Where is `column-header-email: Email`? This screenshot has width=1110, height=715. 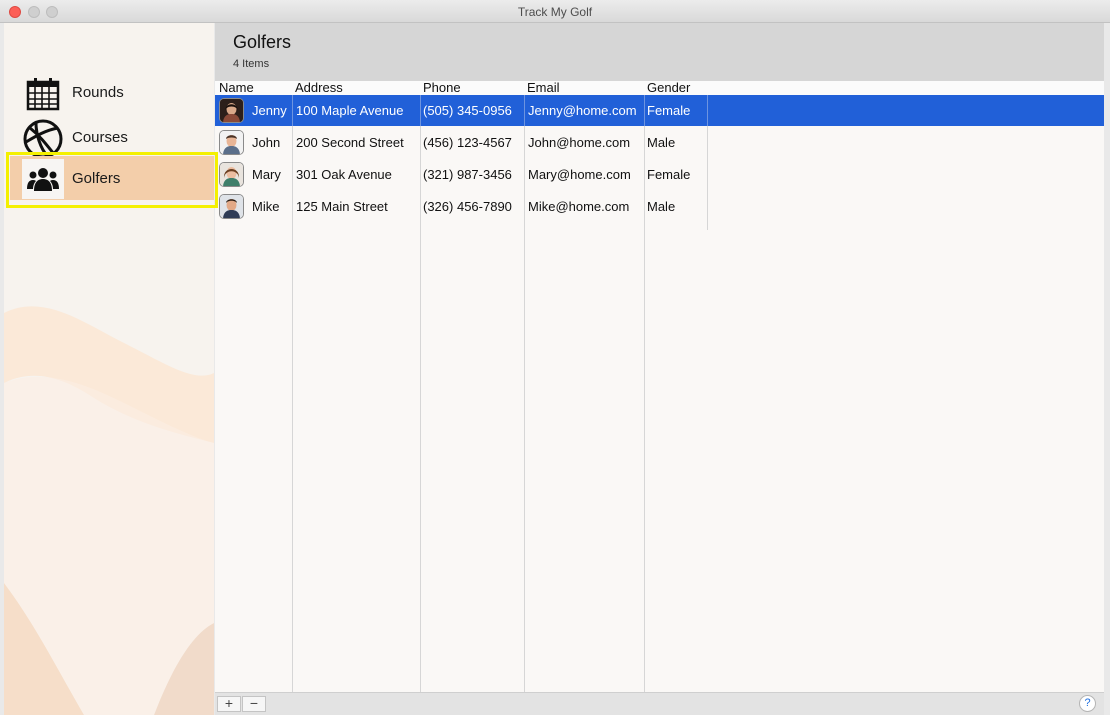
column-header-email: Email is located at coordinates (543, 88).